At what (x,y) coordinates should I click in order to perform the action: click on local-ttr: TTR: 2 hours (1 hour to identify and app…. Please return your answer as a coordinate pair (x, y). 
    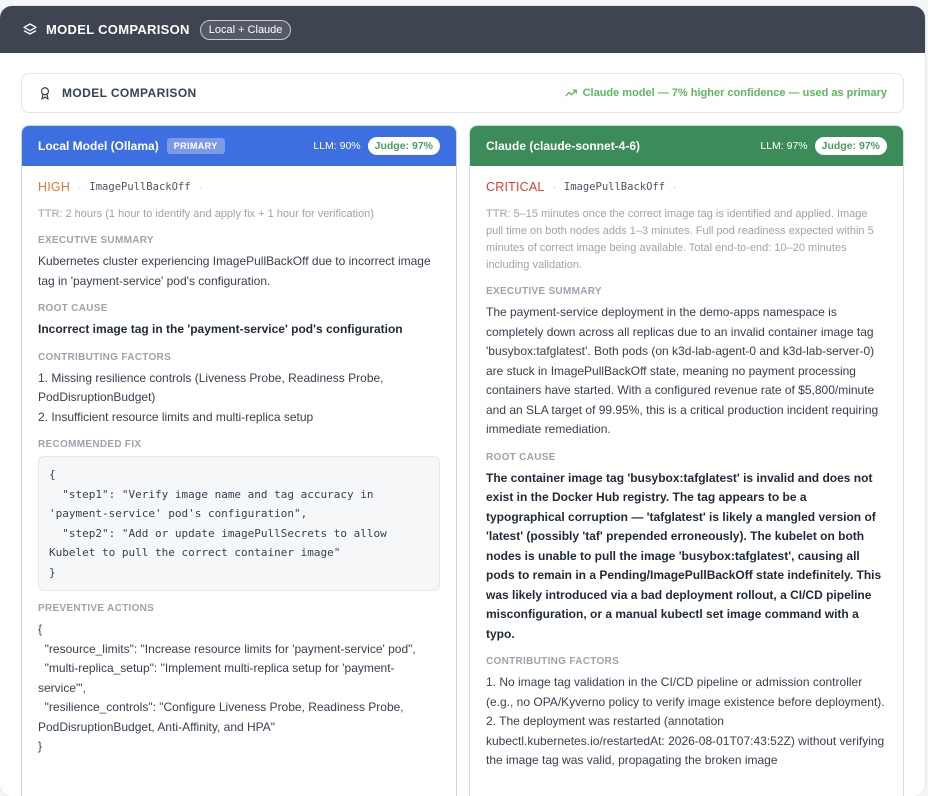
    Looking at the image, I should click on (206, 214).